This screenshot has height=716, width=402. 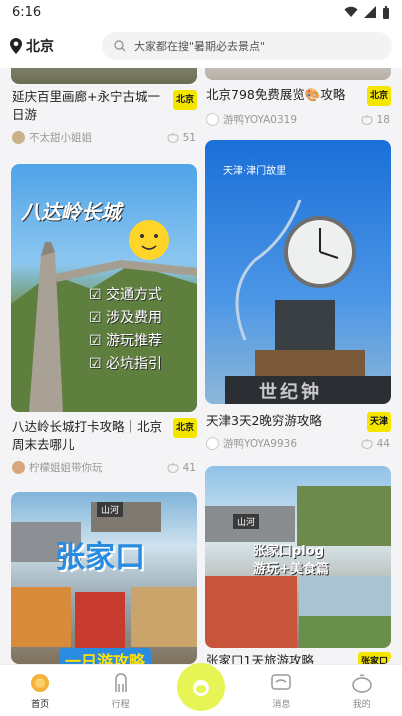 I want to click on tab-create, so click(x=201, y=686).